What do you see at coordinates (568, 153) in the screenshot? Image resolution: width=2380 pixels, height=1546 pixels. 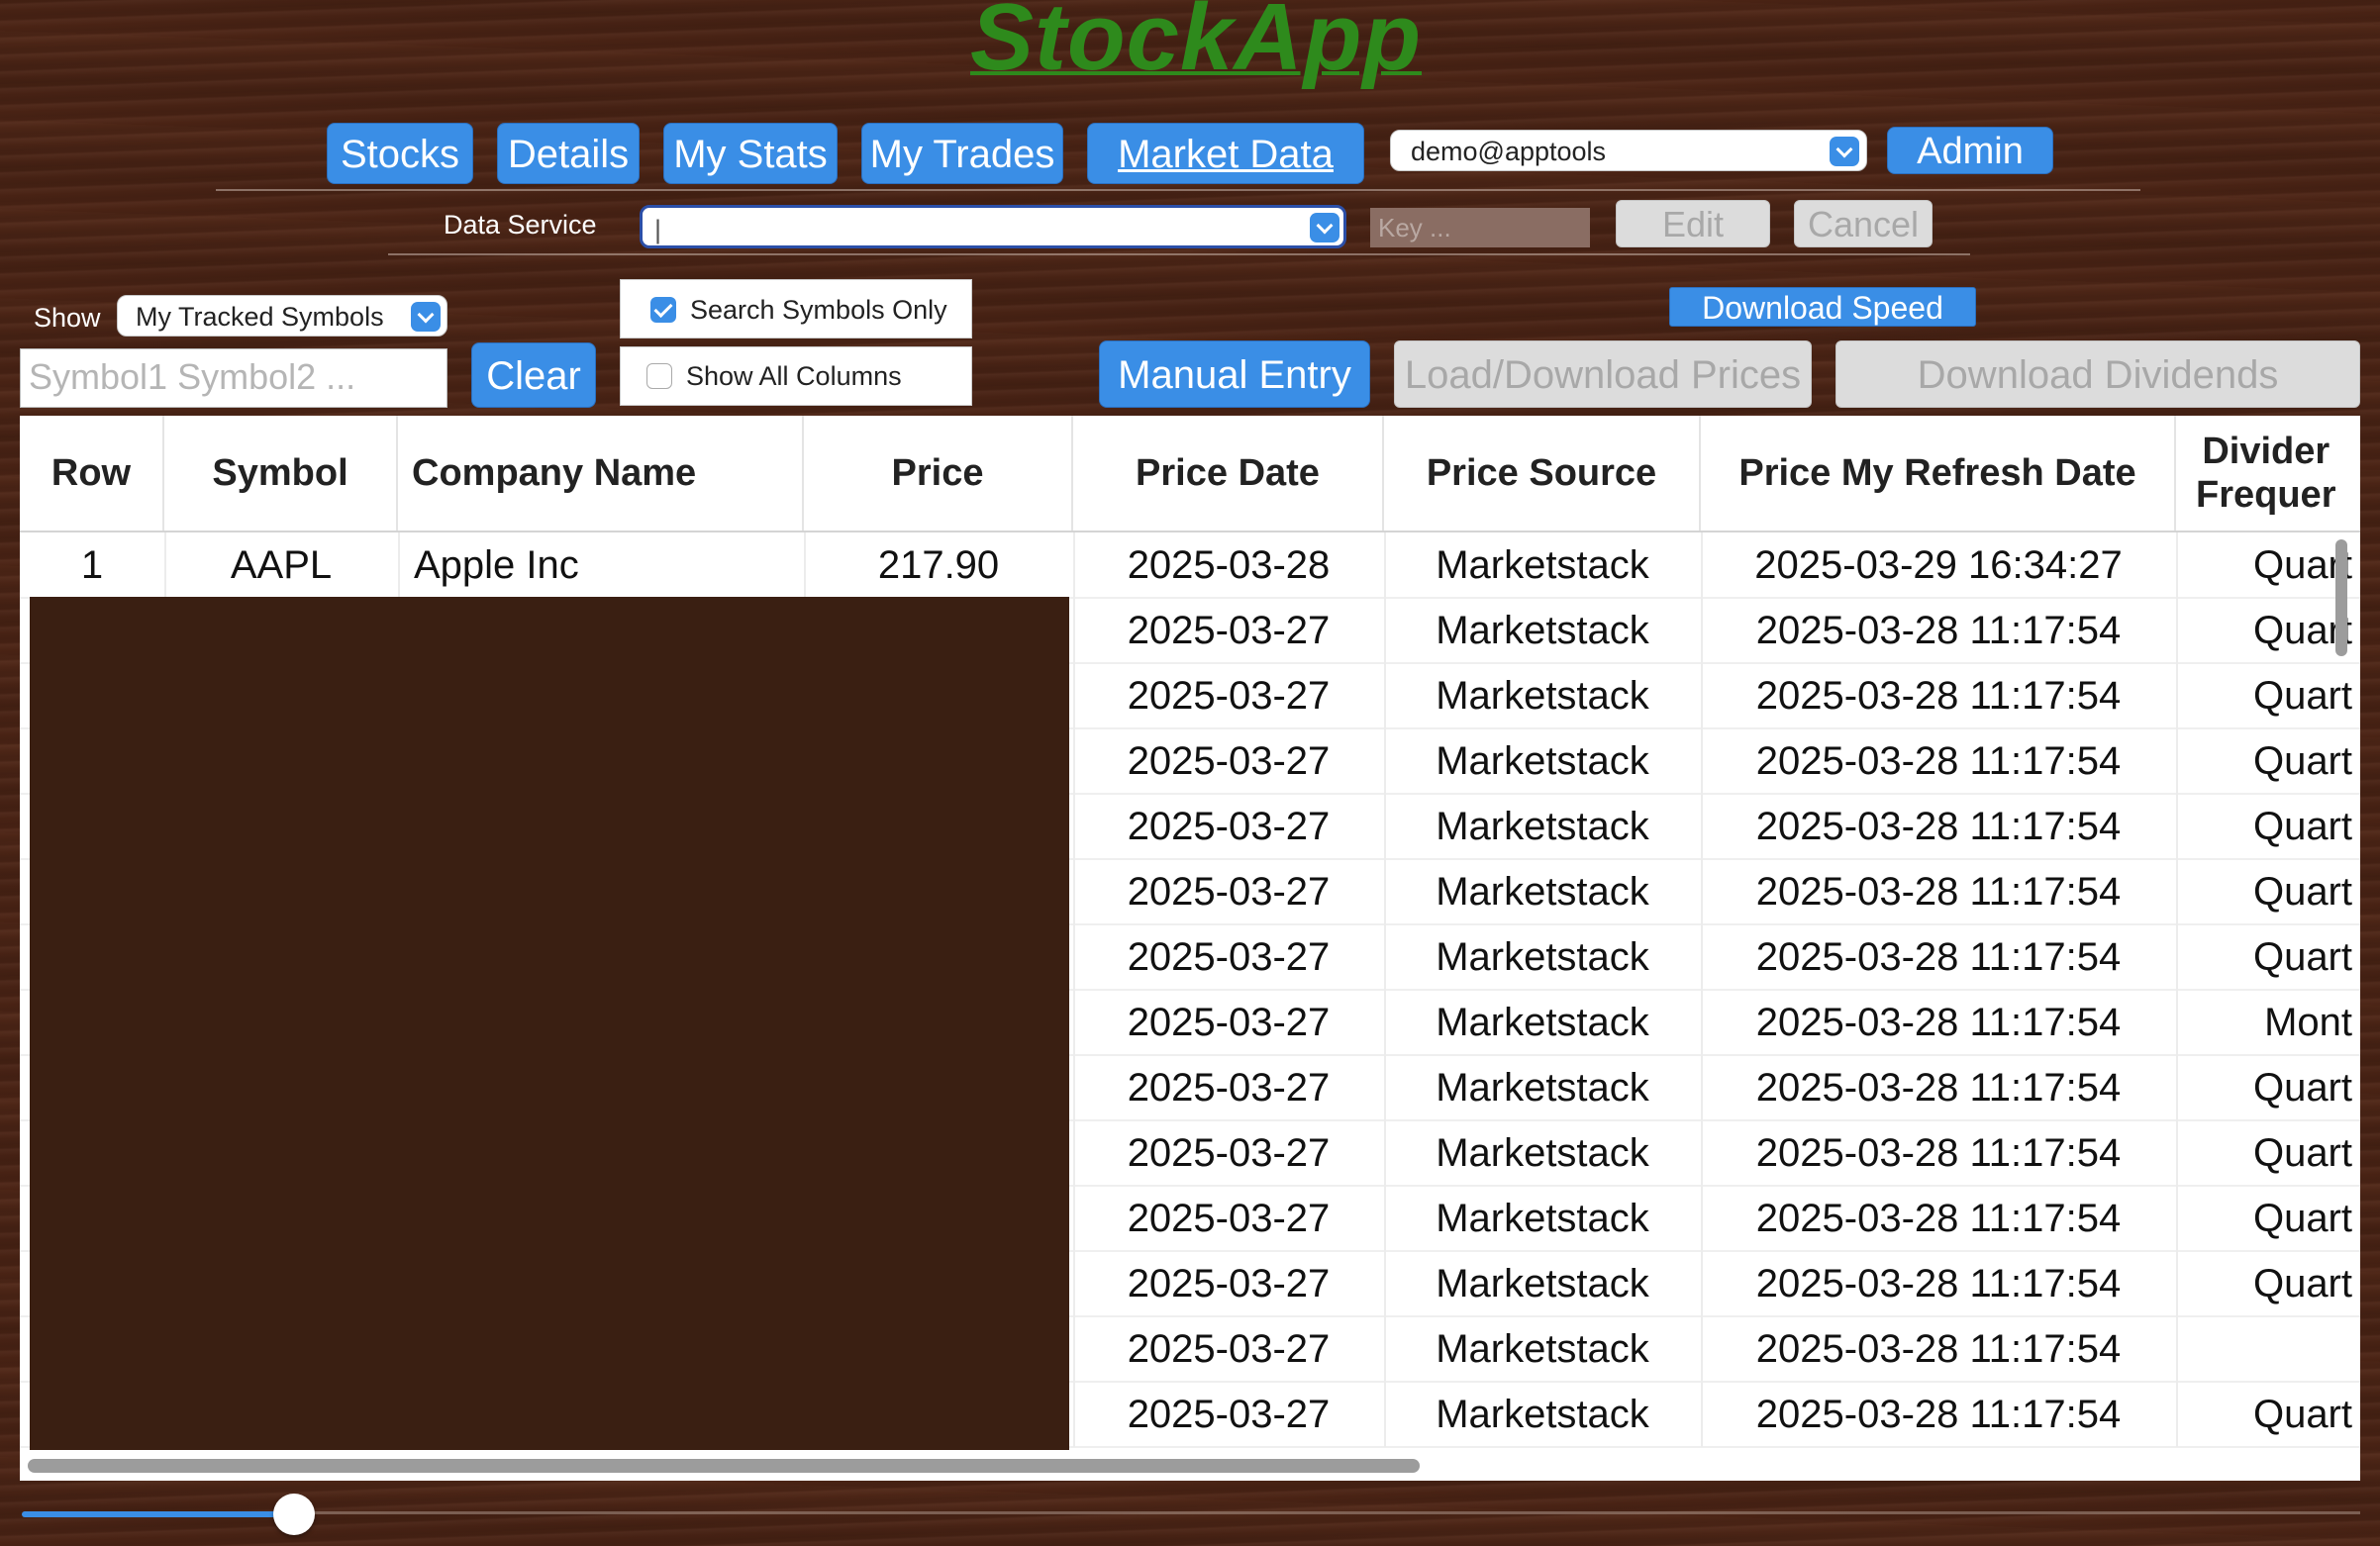 I see `tab-details: Details` at bounding box center [568, 153].